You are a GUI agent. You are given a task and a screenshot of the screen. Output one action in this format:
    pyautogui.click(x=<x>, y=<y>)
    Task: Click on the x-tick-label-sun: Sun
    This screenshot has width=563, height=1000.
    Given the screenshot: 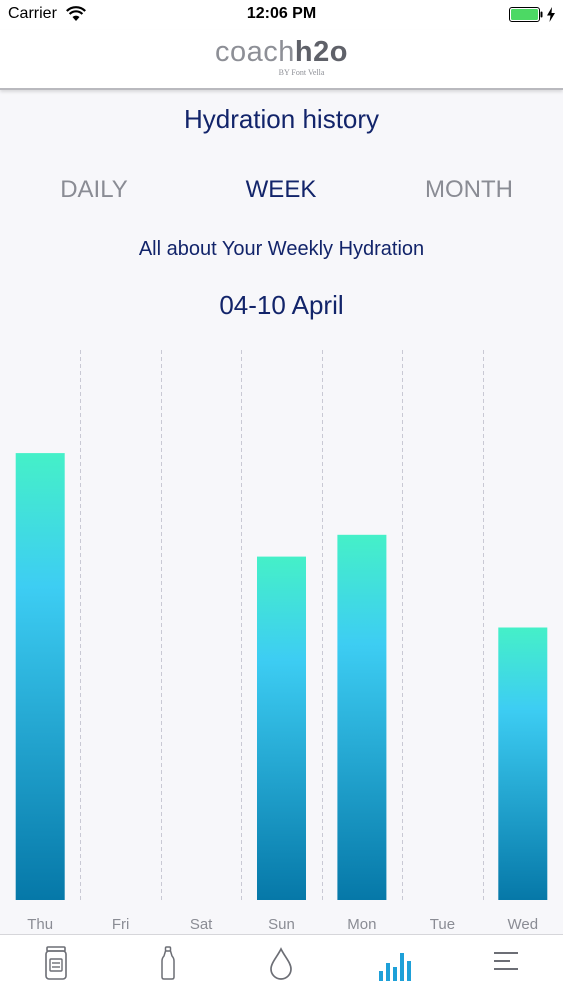 What is the action you would take?
    pyautogui.click(x=281, y=924)
    